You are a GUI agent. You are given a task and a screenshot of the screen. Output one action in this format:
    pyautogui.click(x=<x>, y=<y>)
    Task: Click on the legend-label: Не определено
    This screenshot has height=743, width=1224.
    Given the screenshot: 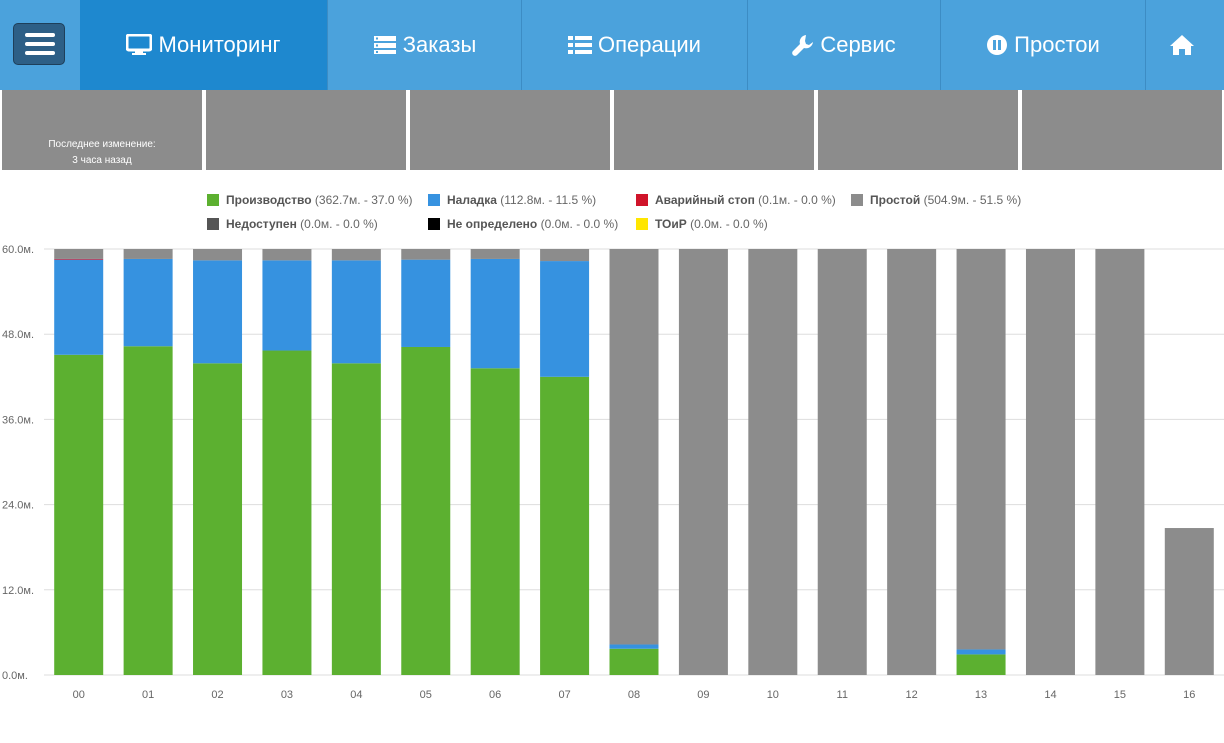 What is the action you would take?
    pyautogui.click(x=492, y=224)
    